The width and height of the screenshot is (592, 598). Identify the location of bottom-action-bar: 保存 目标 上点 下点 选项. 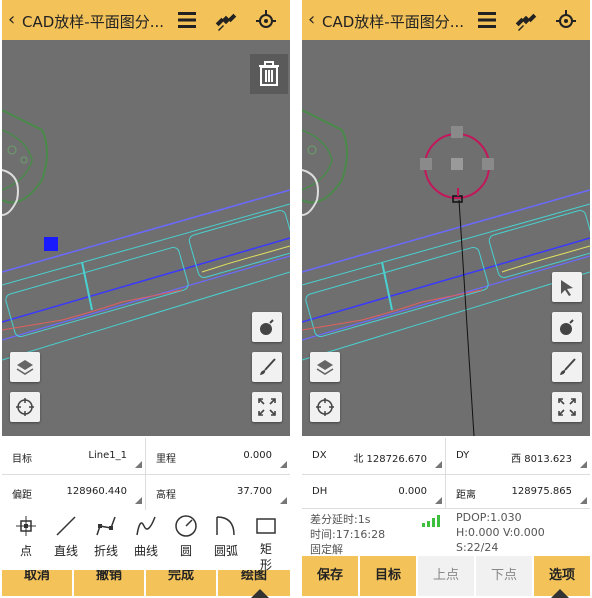
(446, 577).